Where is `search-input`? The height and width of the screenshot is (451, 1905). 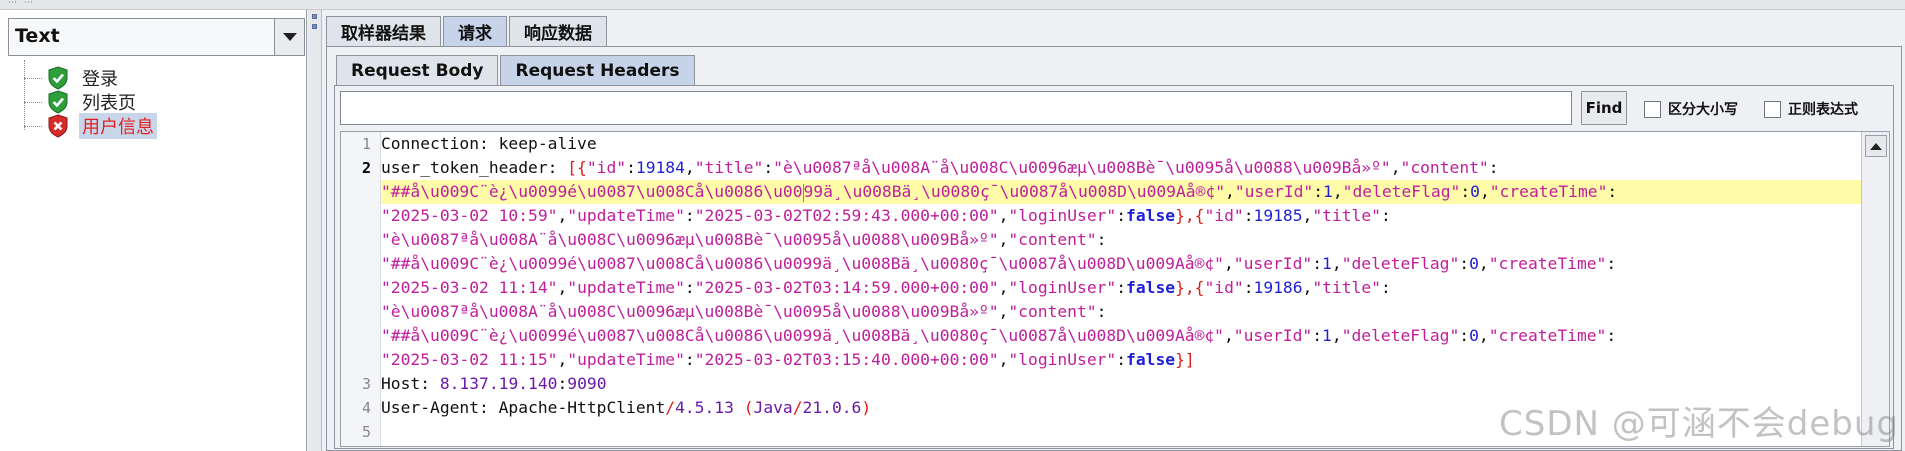 search-input is located at coordinates (956, 108).